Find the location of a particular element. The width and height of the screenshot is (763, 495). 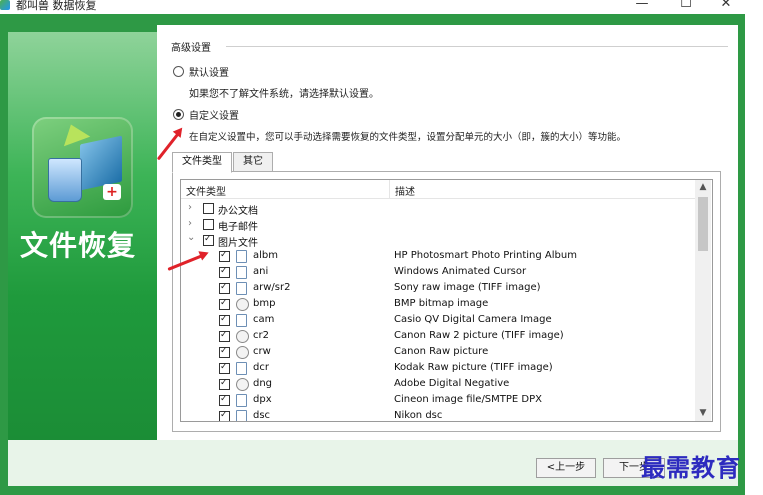

file-extension: albm is located at coordinates (265, 255).